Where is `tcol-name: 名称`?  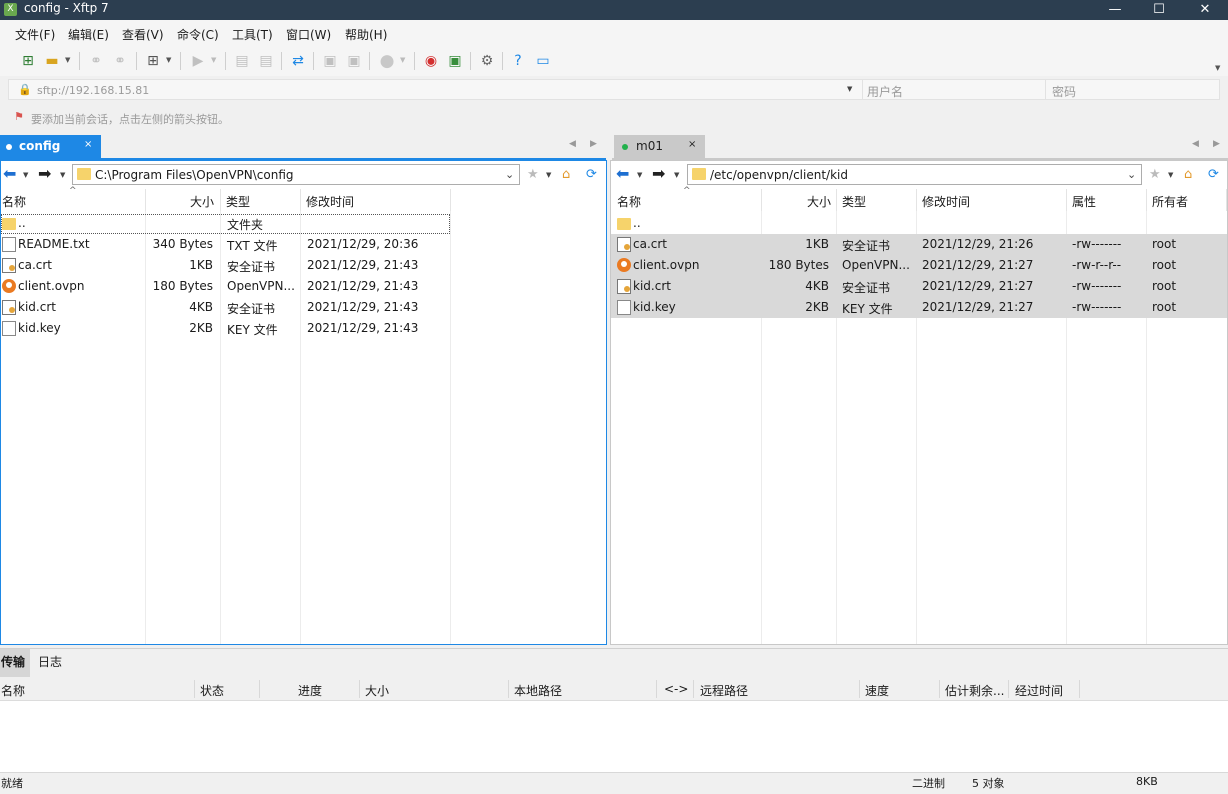
tcol-name: 名称 is located at coordinates (13, 690).